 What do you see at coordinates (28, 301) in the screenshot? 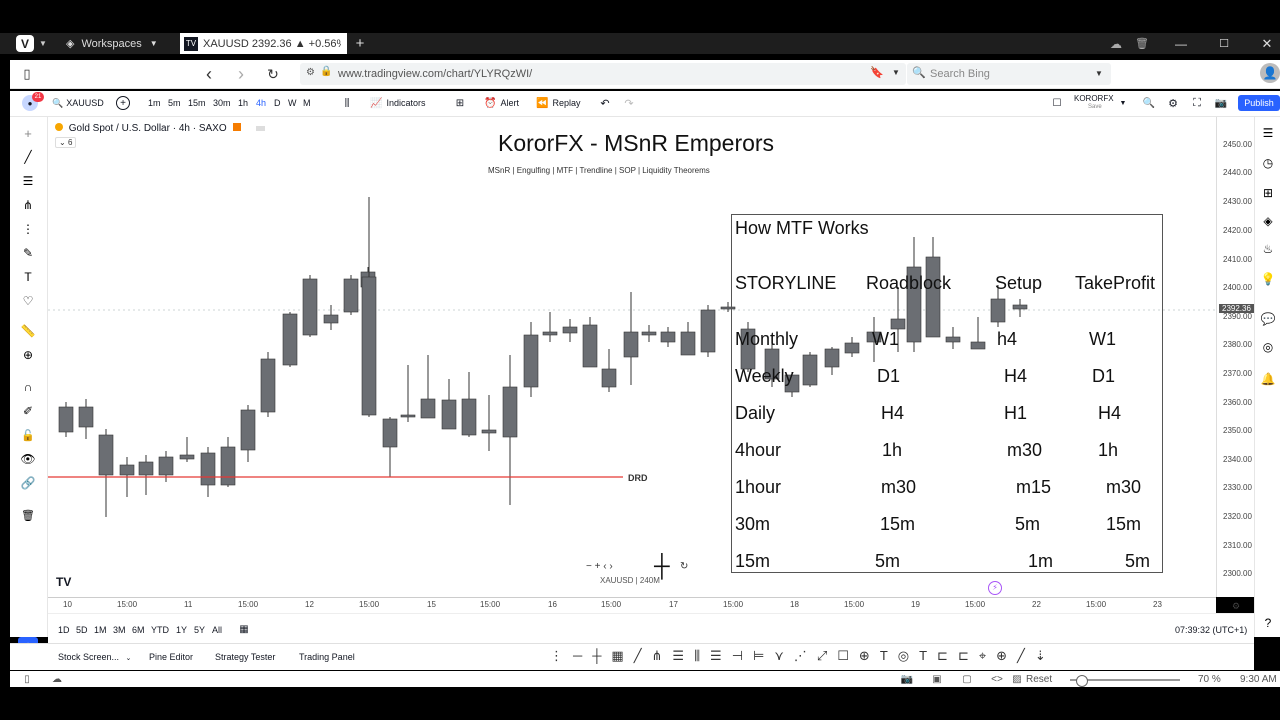
I see `heart-icon: ♡` at bounding box center [28, 301].